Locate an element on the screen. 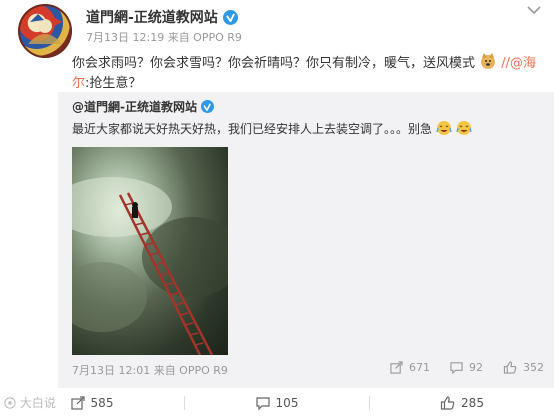 This screenshot has height=418, width=554. repost-actions: 671 92 352 is located at coordinates (467, 367).